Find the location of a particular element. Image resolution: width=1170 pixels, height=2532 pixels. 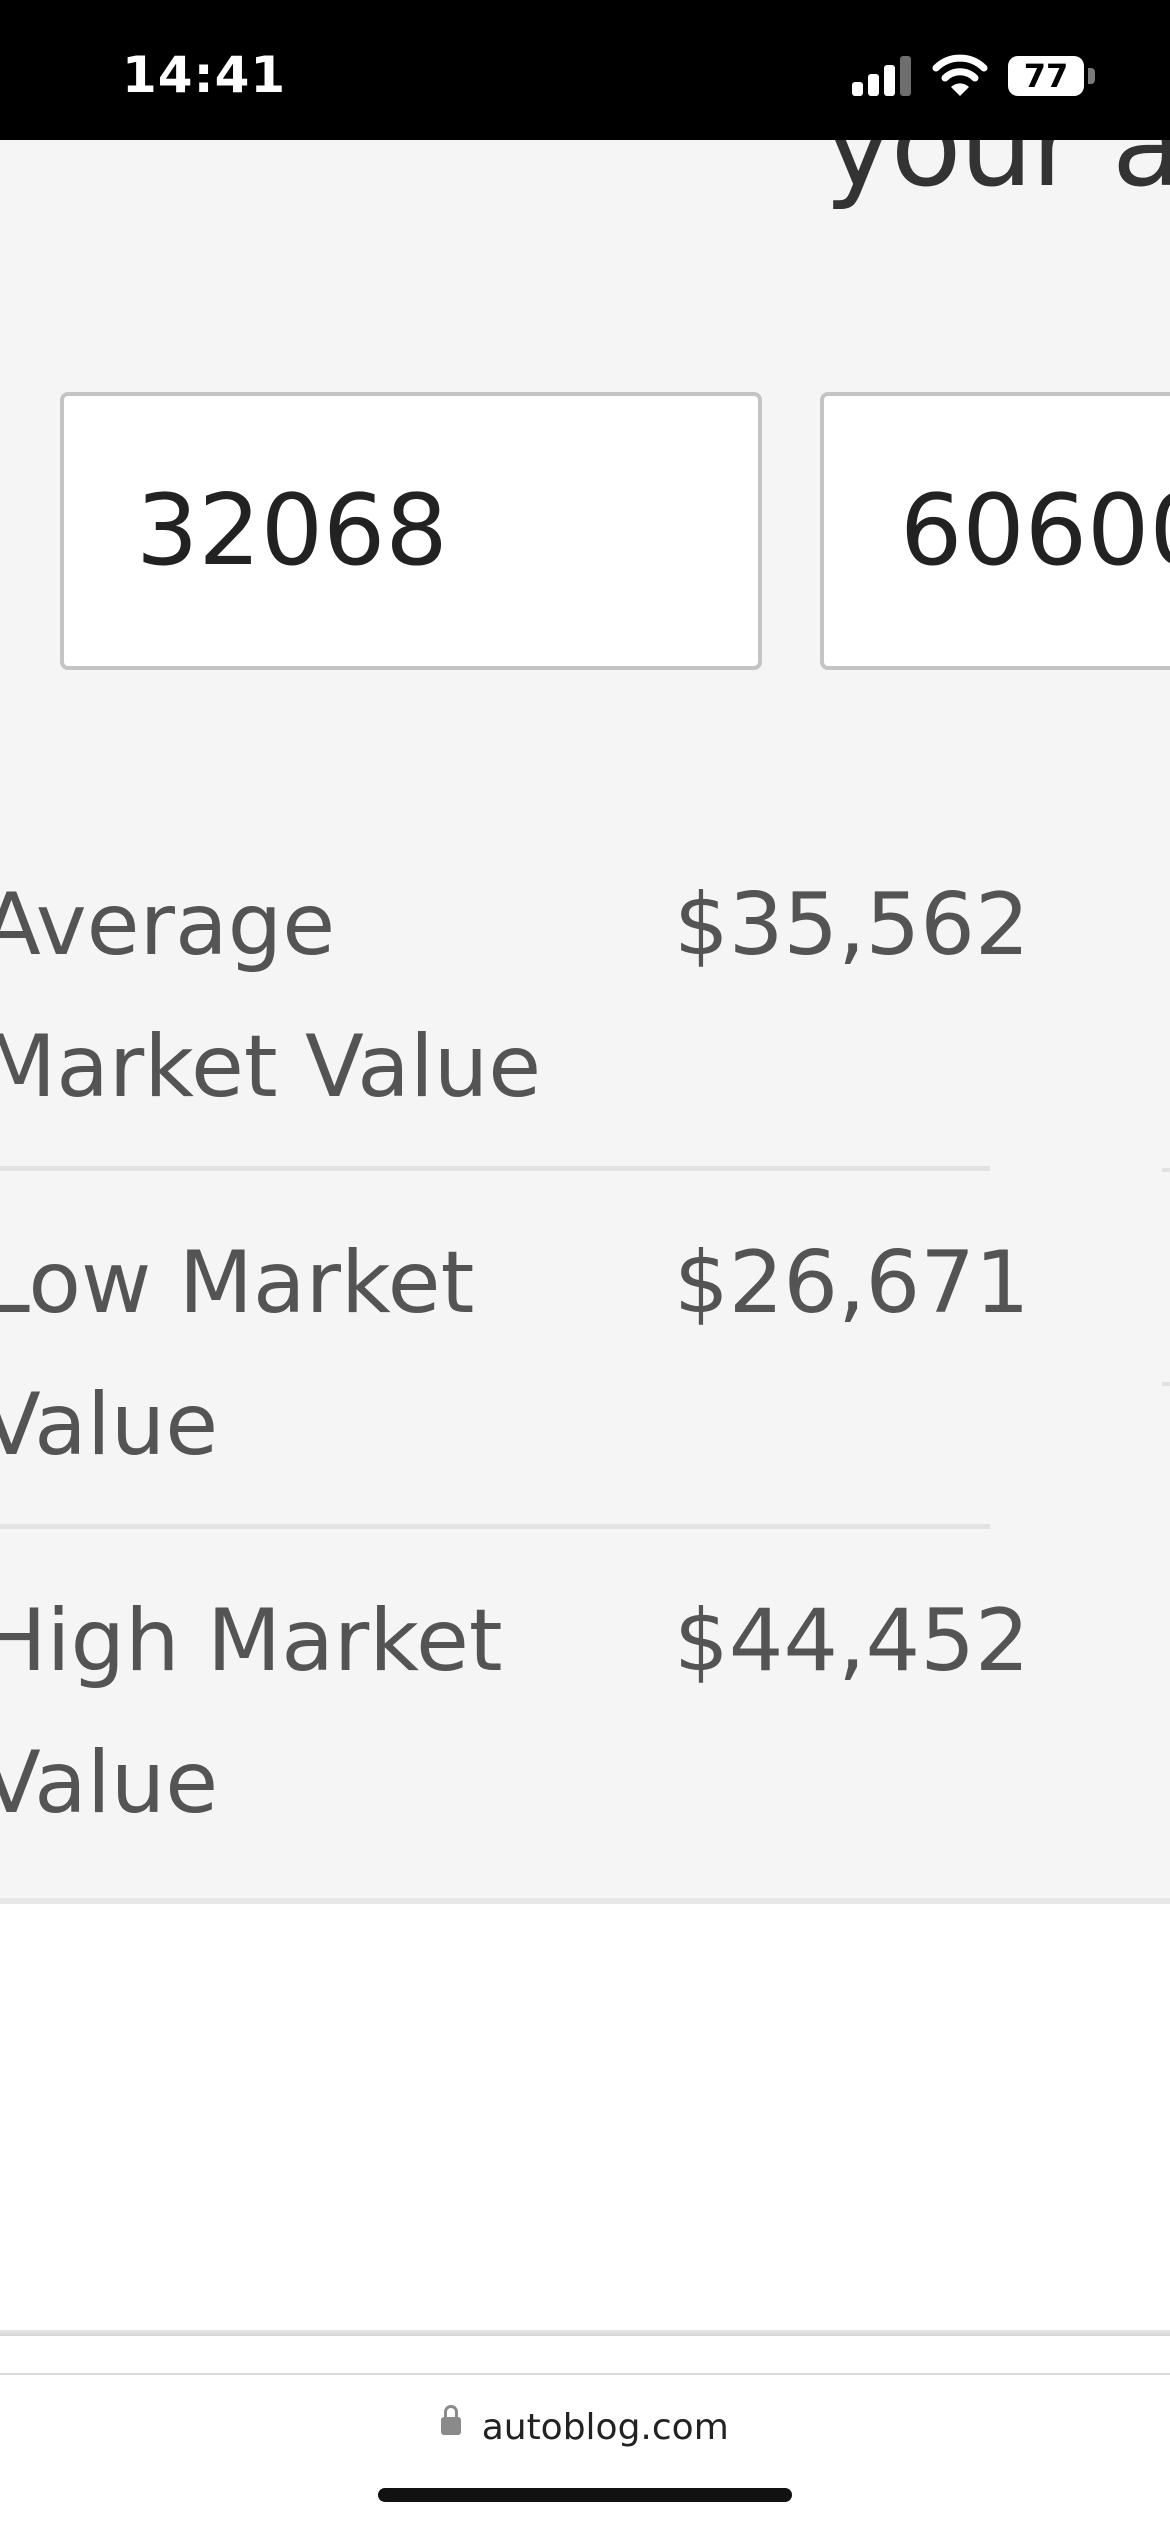

mileage-input: 32068 is located at coordinates (411, 531).